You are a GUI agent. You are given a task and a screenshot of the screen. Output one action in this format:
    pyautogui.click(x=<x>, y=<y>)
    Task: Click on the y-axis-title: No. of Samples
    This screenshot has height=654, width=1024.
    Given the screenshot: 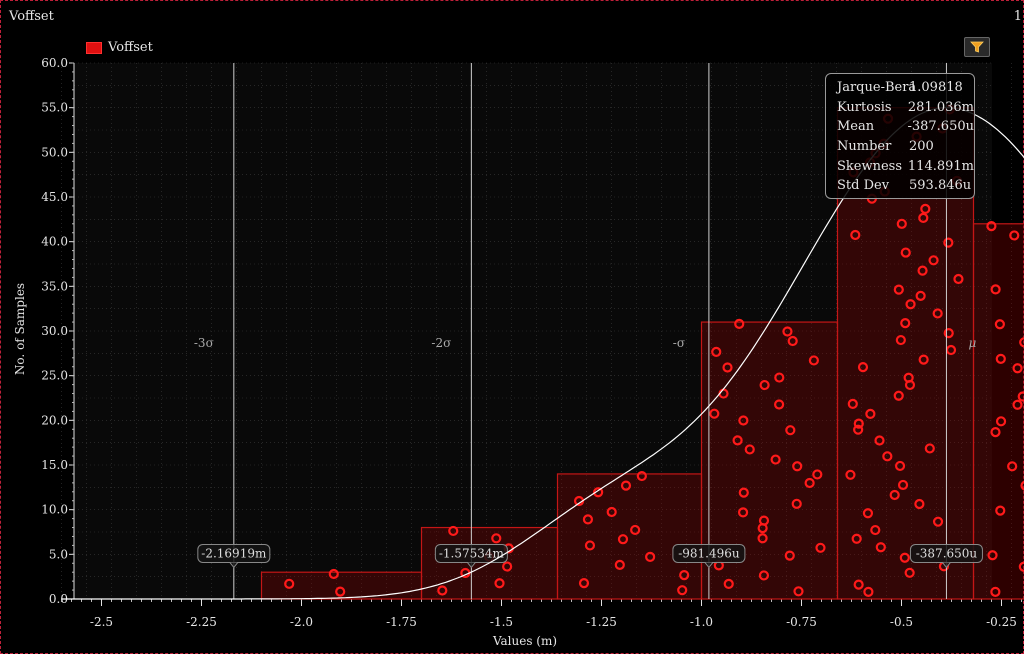 What is the action you would take?
    pyautogui.click(x=20, y=329)
    